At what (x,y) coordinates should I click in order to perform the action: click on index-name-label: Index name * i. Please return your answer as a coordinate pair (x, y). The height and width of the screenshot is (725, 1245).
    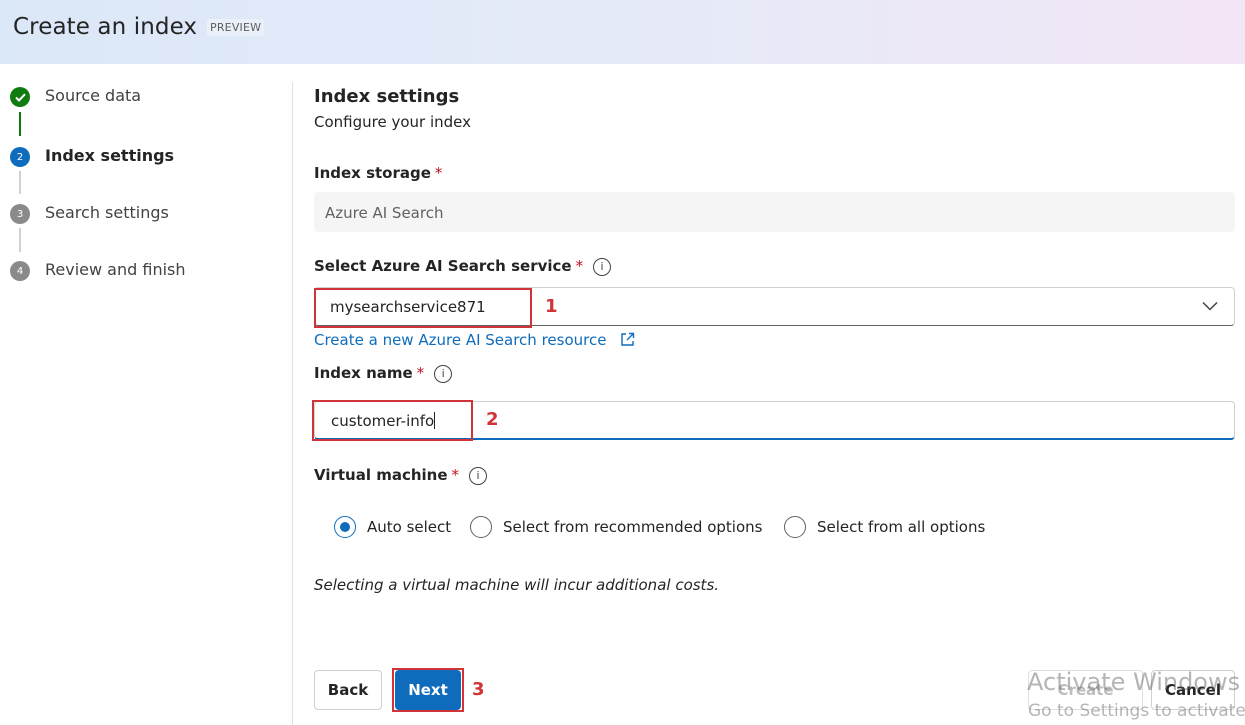
    Looking at the image, I should click on (383, 373).